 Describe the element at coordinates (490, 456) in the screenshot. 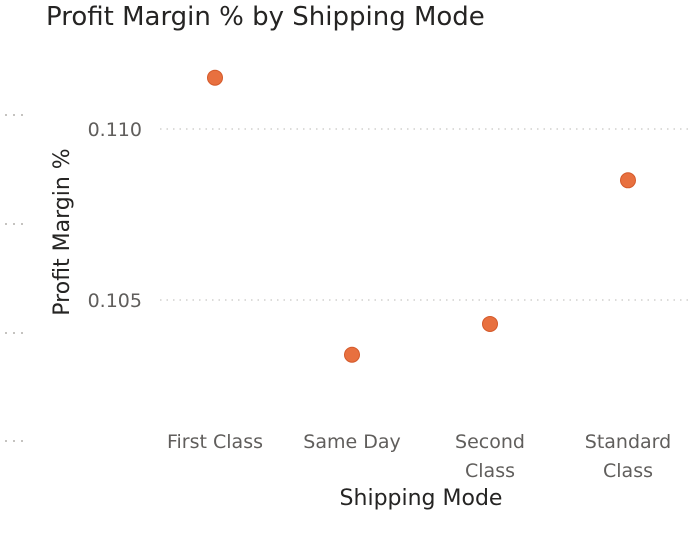

I see `x-tick-label: Second Class` at that location.